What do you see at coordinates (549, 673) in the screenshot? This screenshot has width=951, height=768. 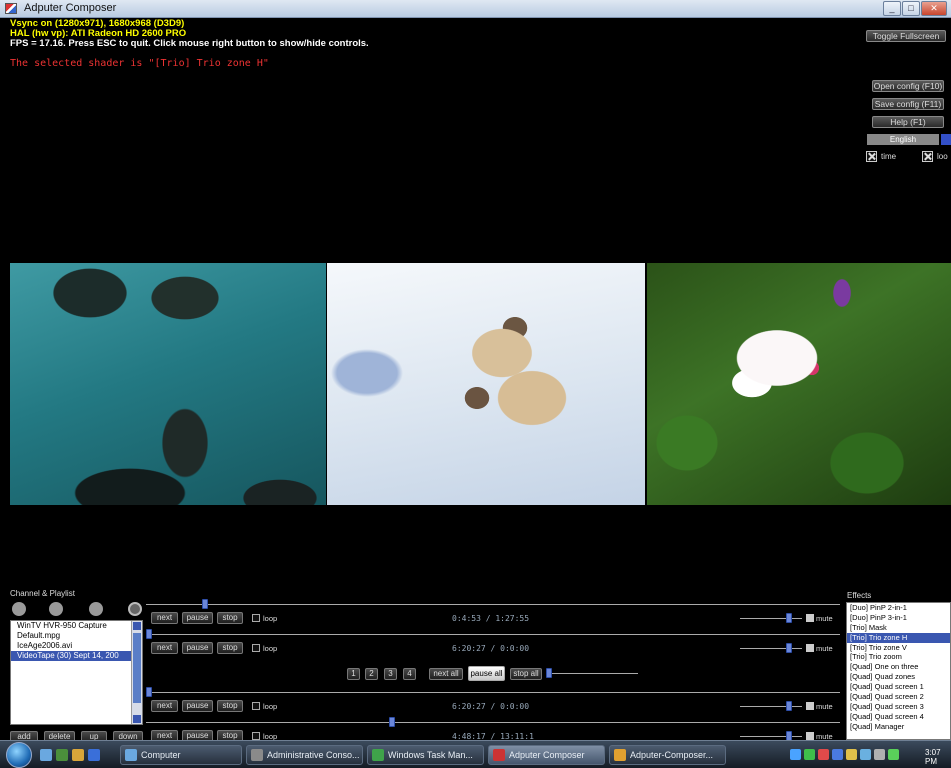 I see `master-volume-knob` at bounding box center [549, 673].